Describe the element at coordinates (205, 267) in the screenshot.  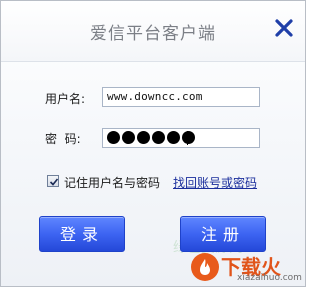
I see `watermark-logo-icon` at that location.